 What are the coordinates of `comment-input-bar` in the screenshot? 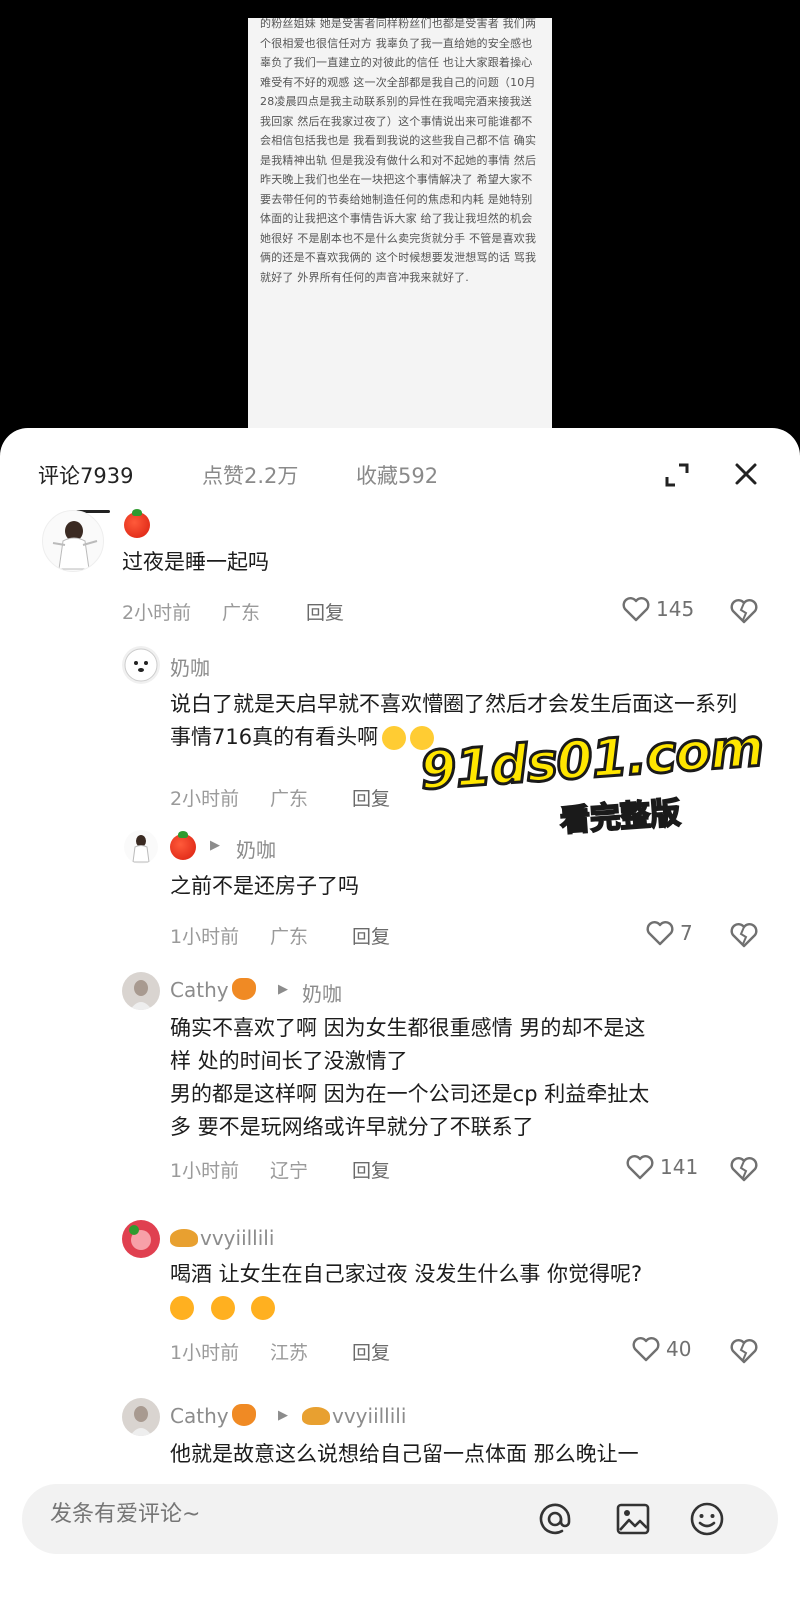 It's located at (400, 1519).